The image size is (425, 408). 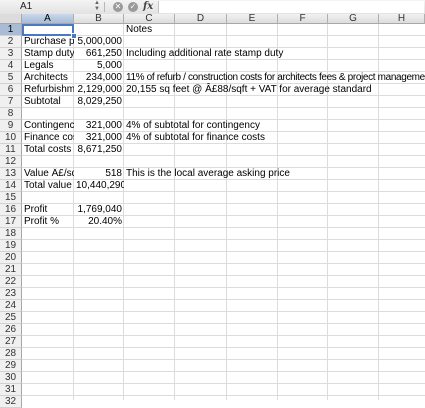 I want to click on row-header: 4, so click(x=11, y=66).